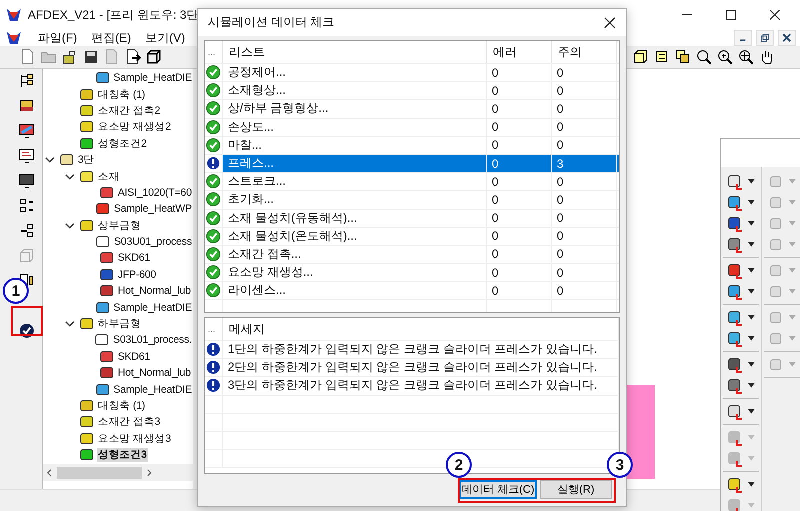 The height and width of the screenshot is (511, 800). Describe the element at coordinates (109, 177) in the screenshot. I see `tree-item: 소재` at that location.